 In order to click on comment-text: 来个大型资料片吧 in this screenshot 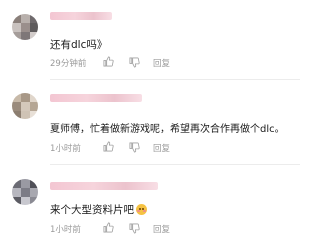, I will do `click(92, 210)`.